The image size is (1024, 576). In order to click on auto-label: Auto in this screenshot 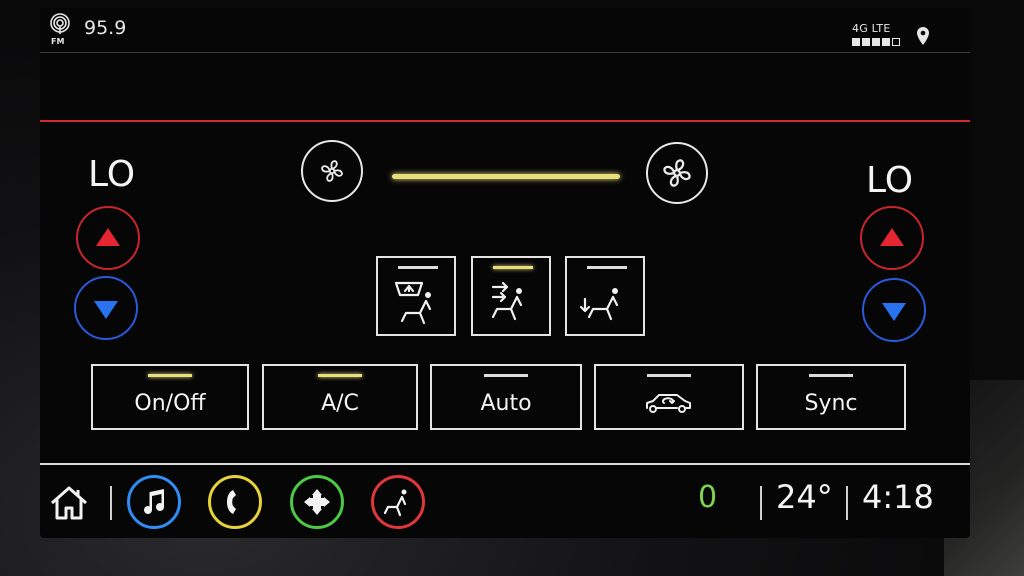, I will do `click(506, 403)`.